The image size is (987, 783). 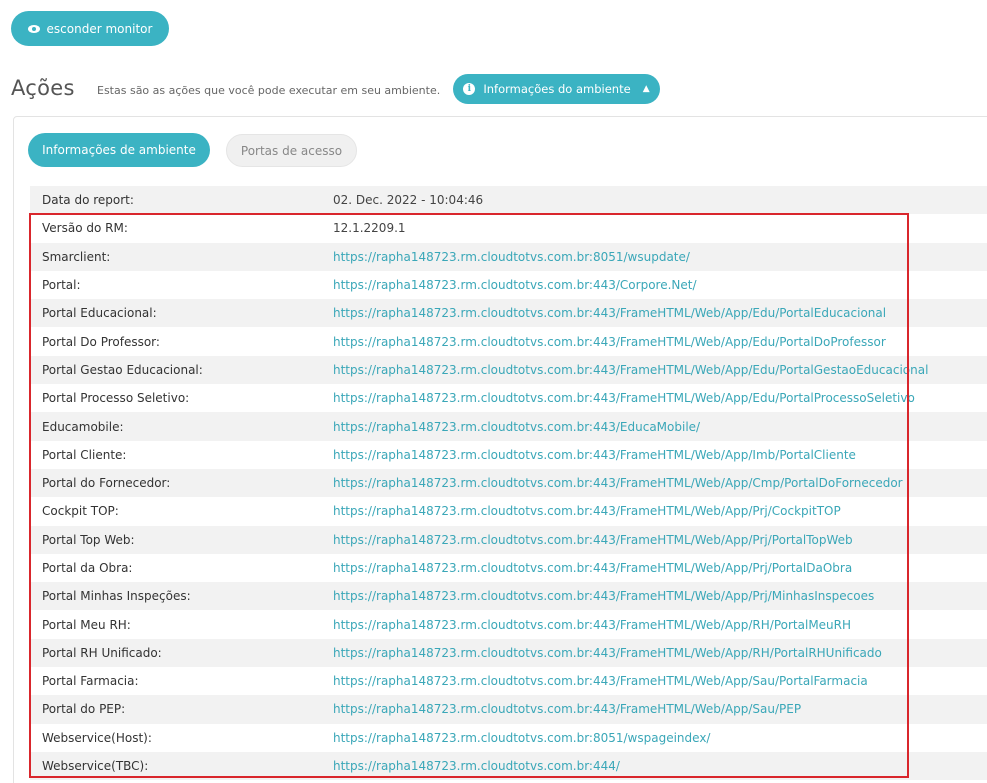 I want to click on chevron-up-icon: ▲, so click(x=646, y=89).